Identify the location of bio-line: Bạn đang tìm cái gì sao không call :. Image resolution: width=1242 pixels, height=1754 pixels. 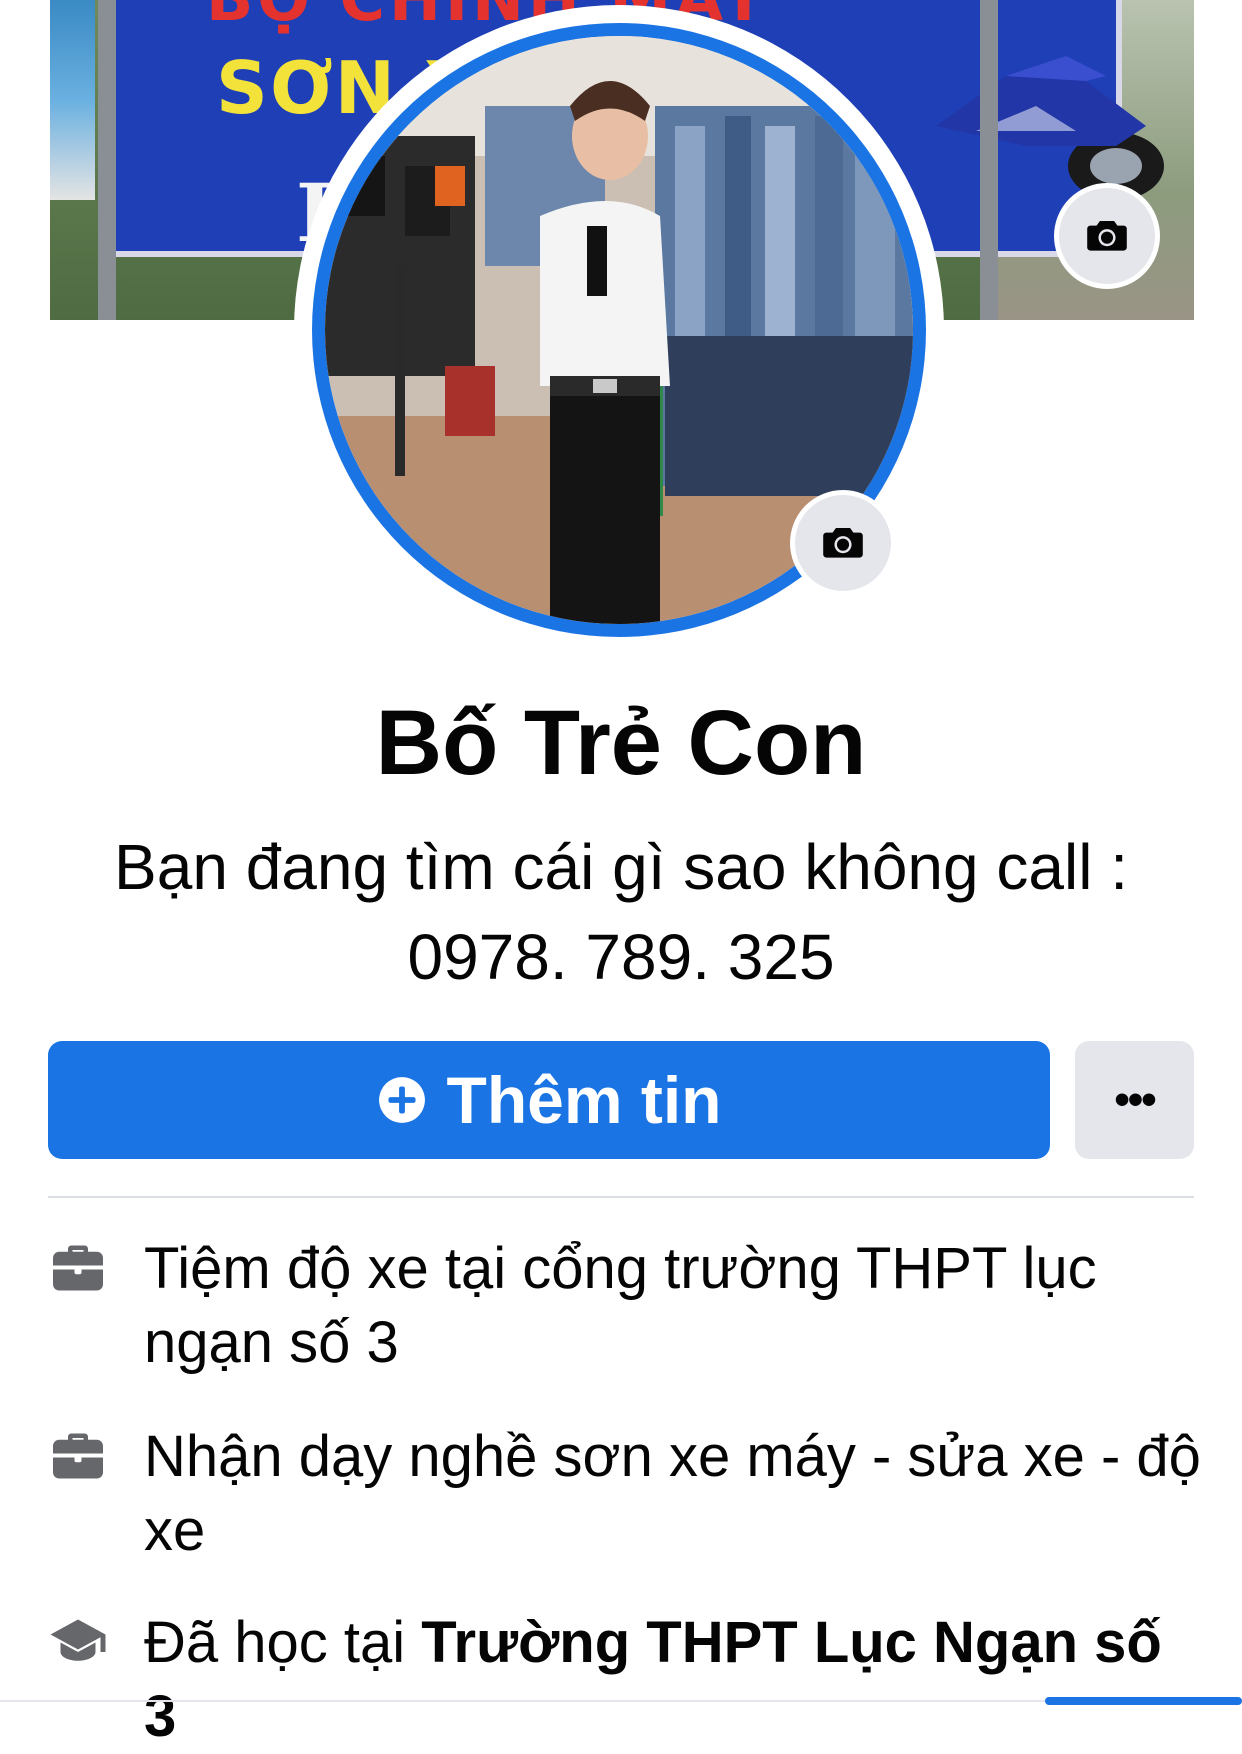
(621, 867).